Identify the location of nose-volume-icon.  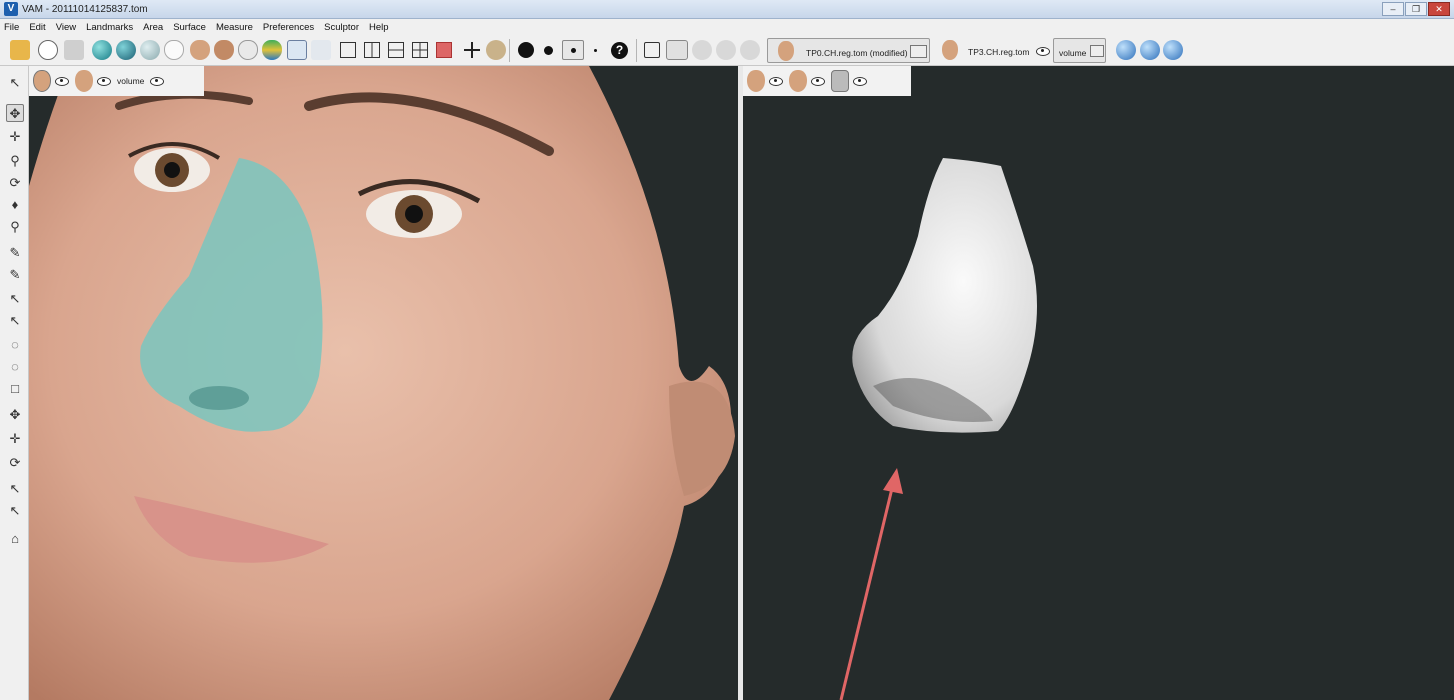
(840, 81).